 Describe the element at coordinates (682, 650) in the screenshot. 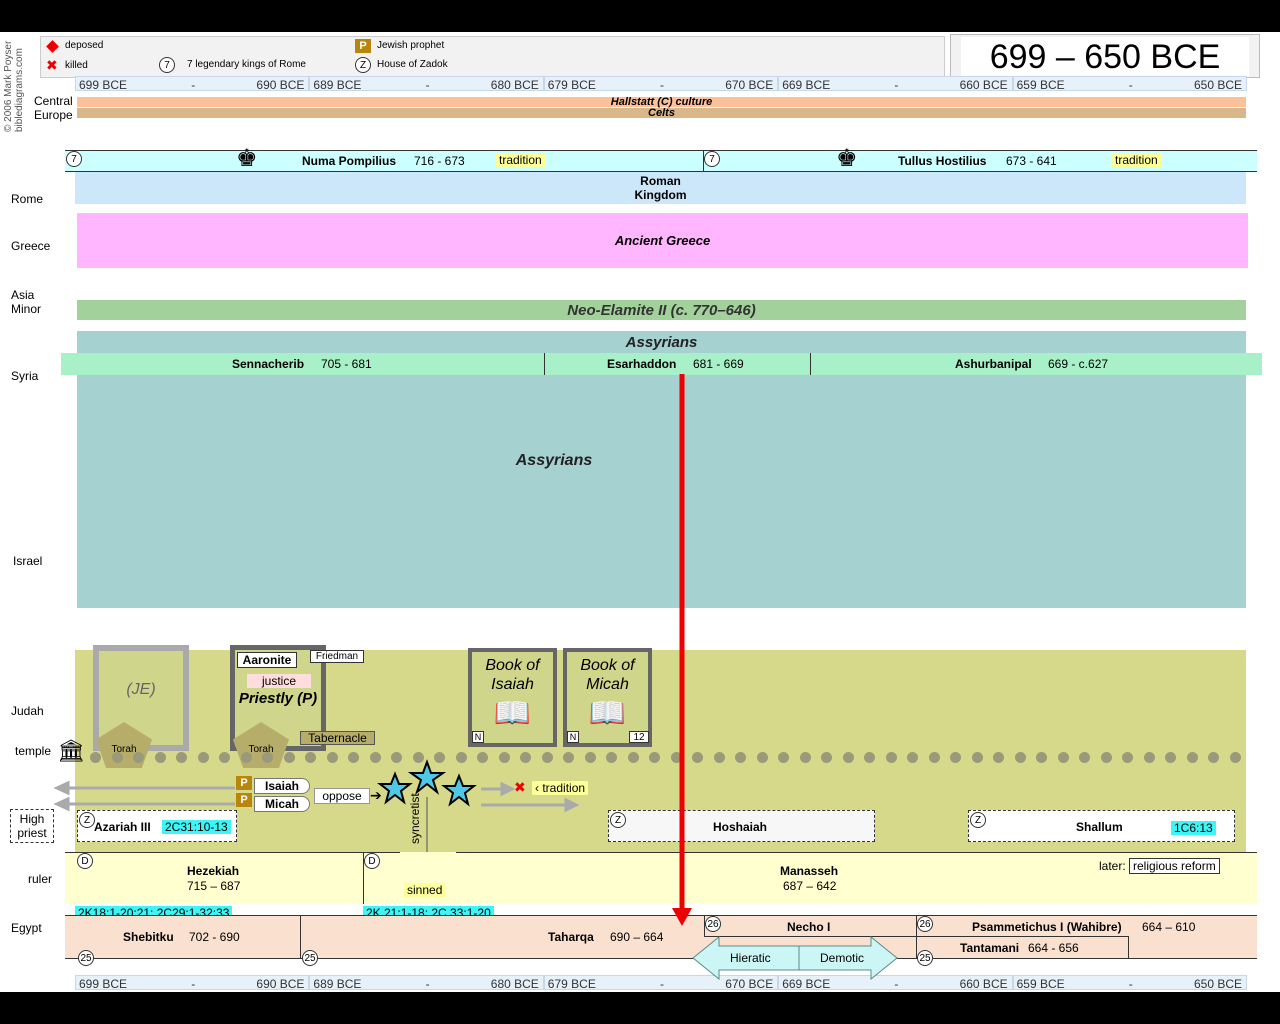

I see `current-position-marker` at that location.